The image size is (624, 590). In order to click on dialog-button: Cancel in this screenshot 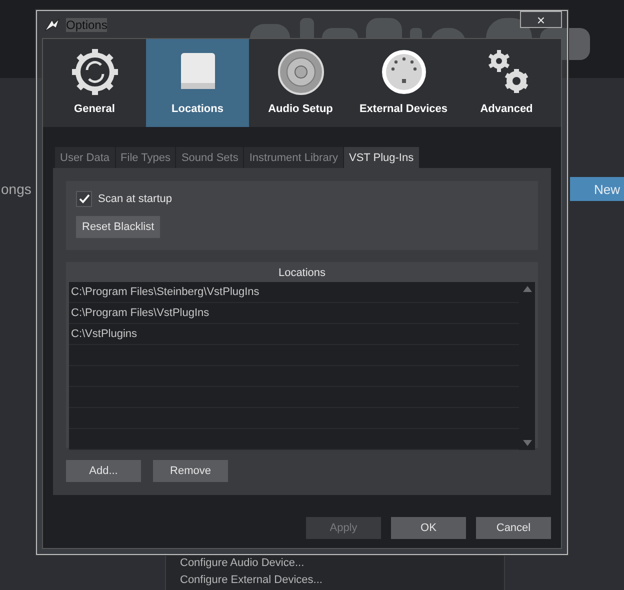, I will do `click(513, 528)`.